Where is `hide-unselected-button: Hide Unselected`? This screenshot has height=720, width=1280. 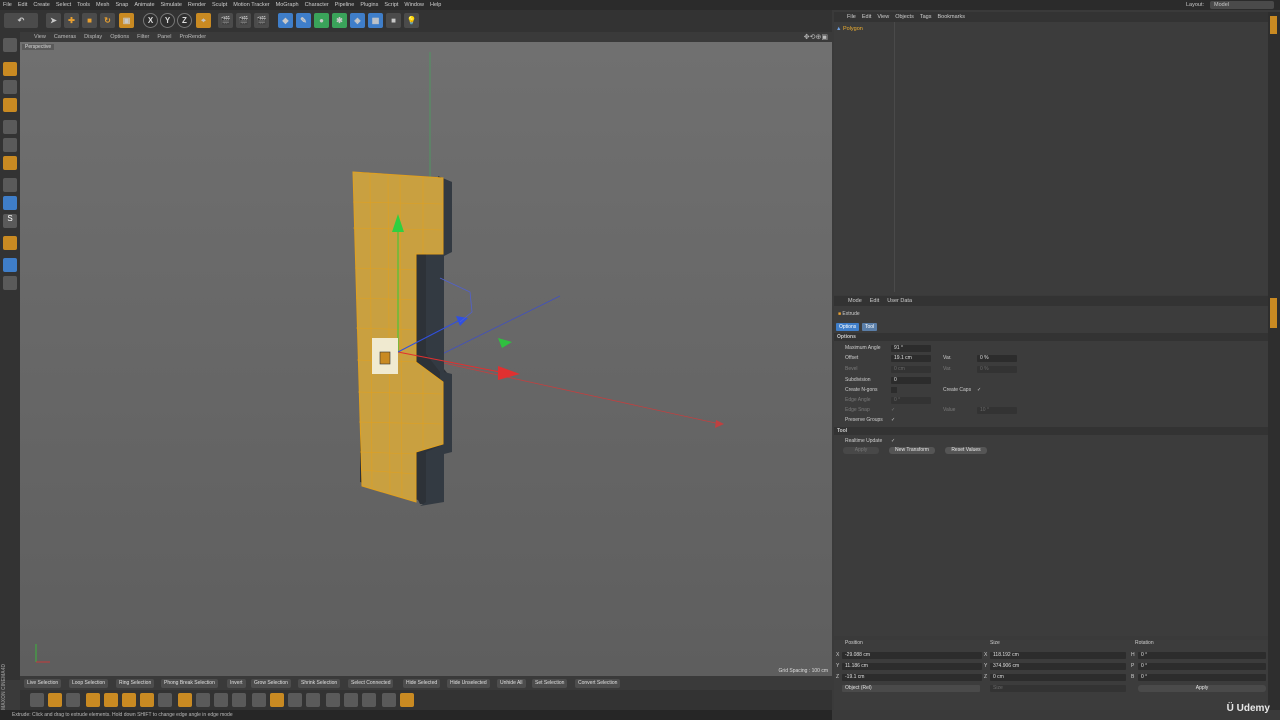
hide-unselected-button: Hide Unselected is located at coordinates (468, 683).